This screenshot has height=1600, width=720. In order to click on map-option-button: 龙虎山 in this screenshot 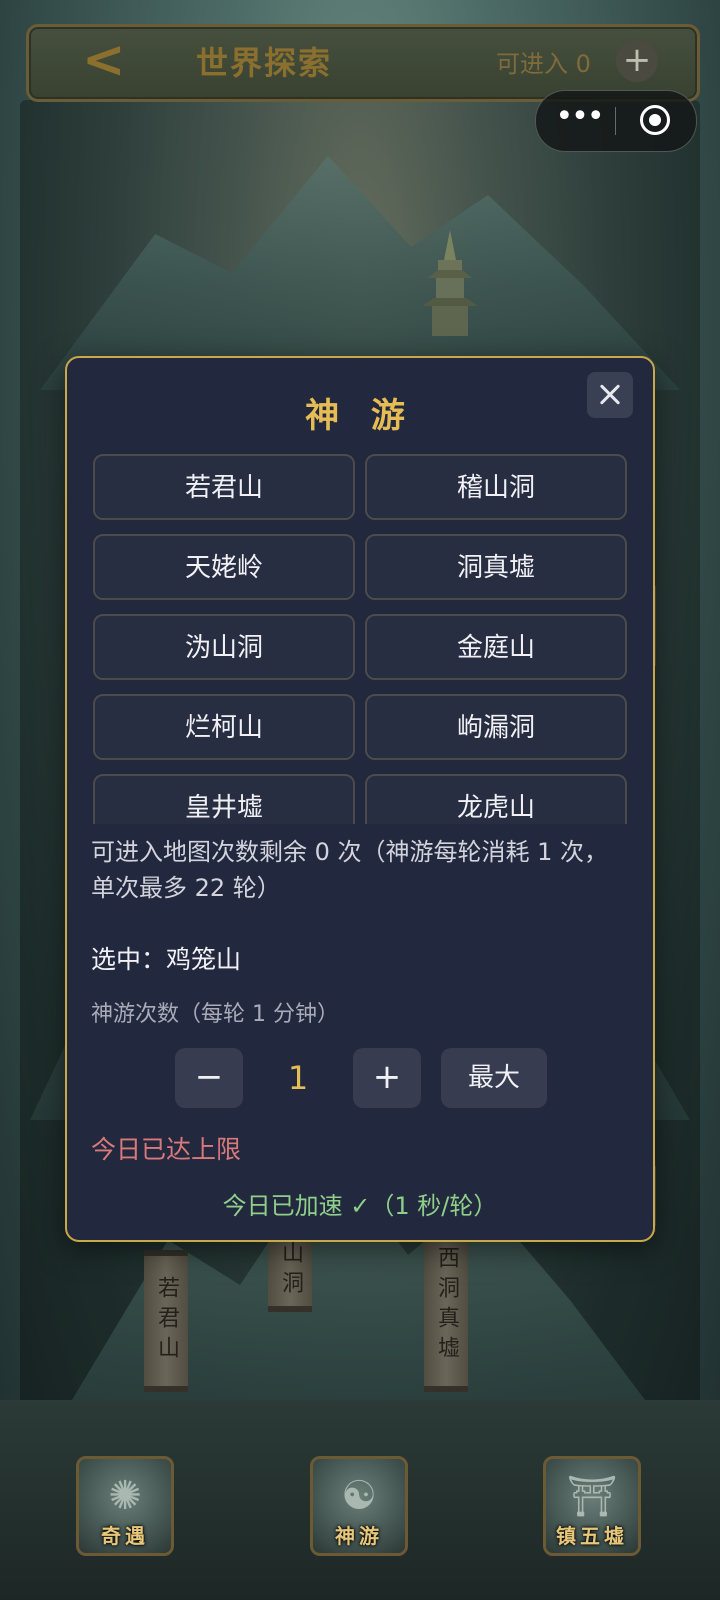, I will do `click(496, 799)`.